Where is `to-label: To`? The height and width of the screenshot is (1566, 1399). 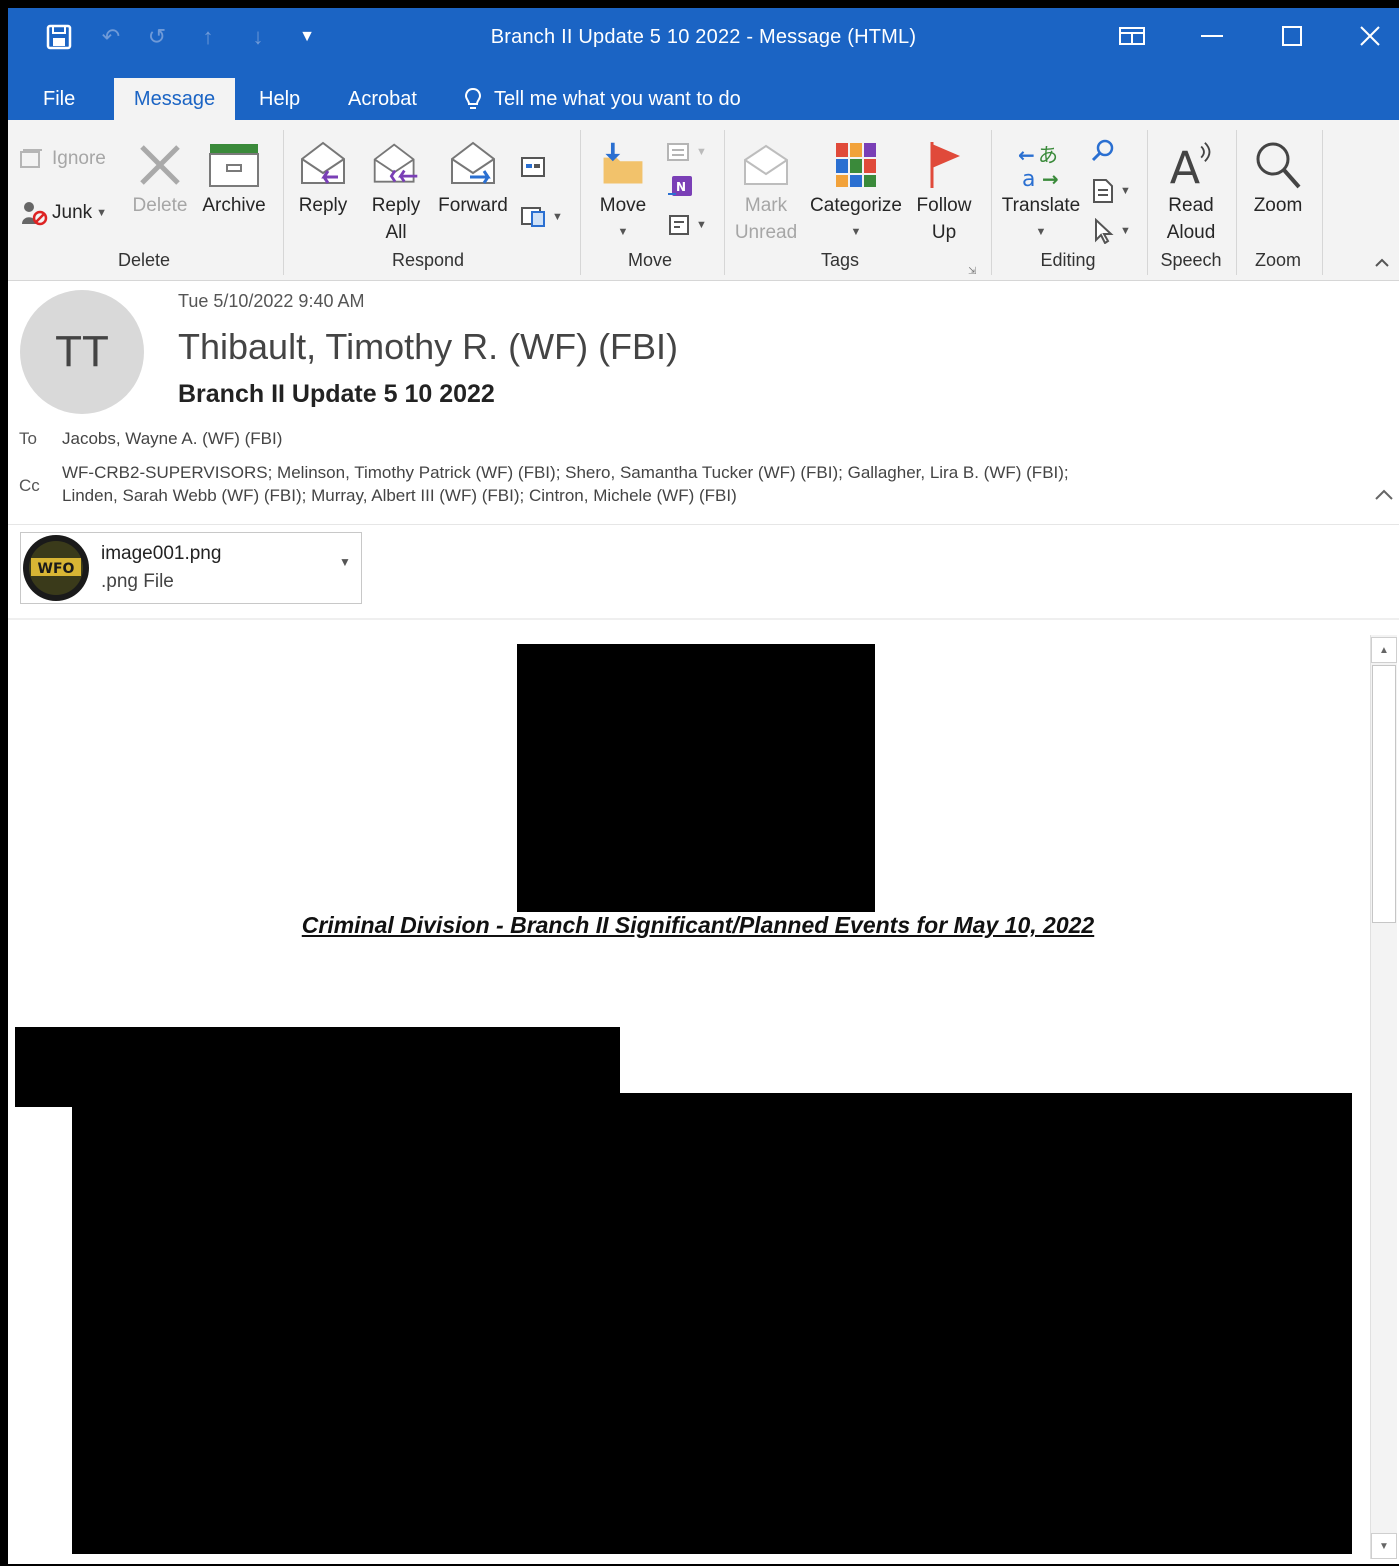 to-label: To is located at coordinates (28, 438).